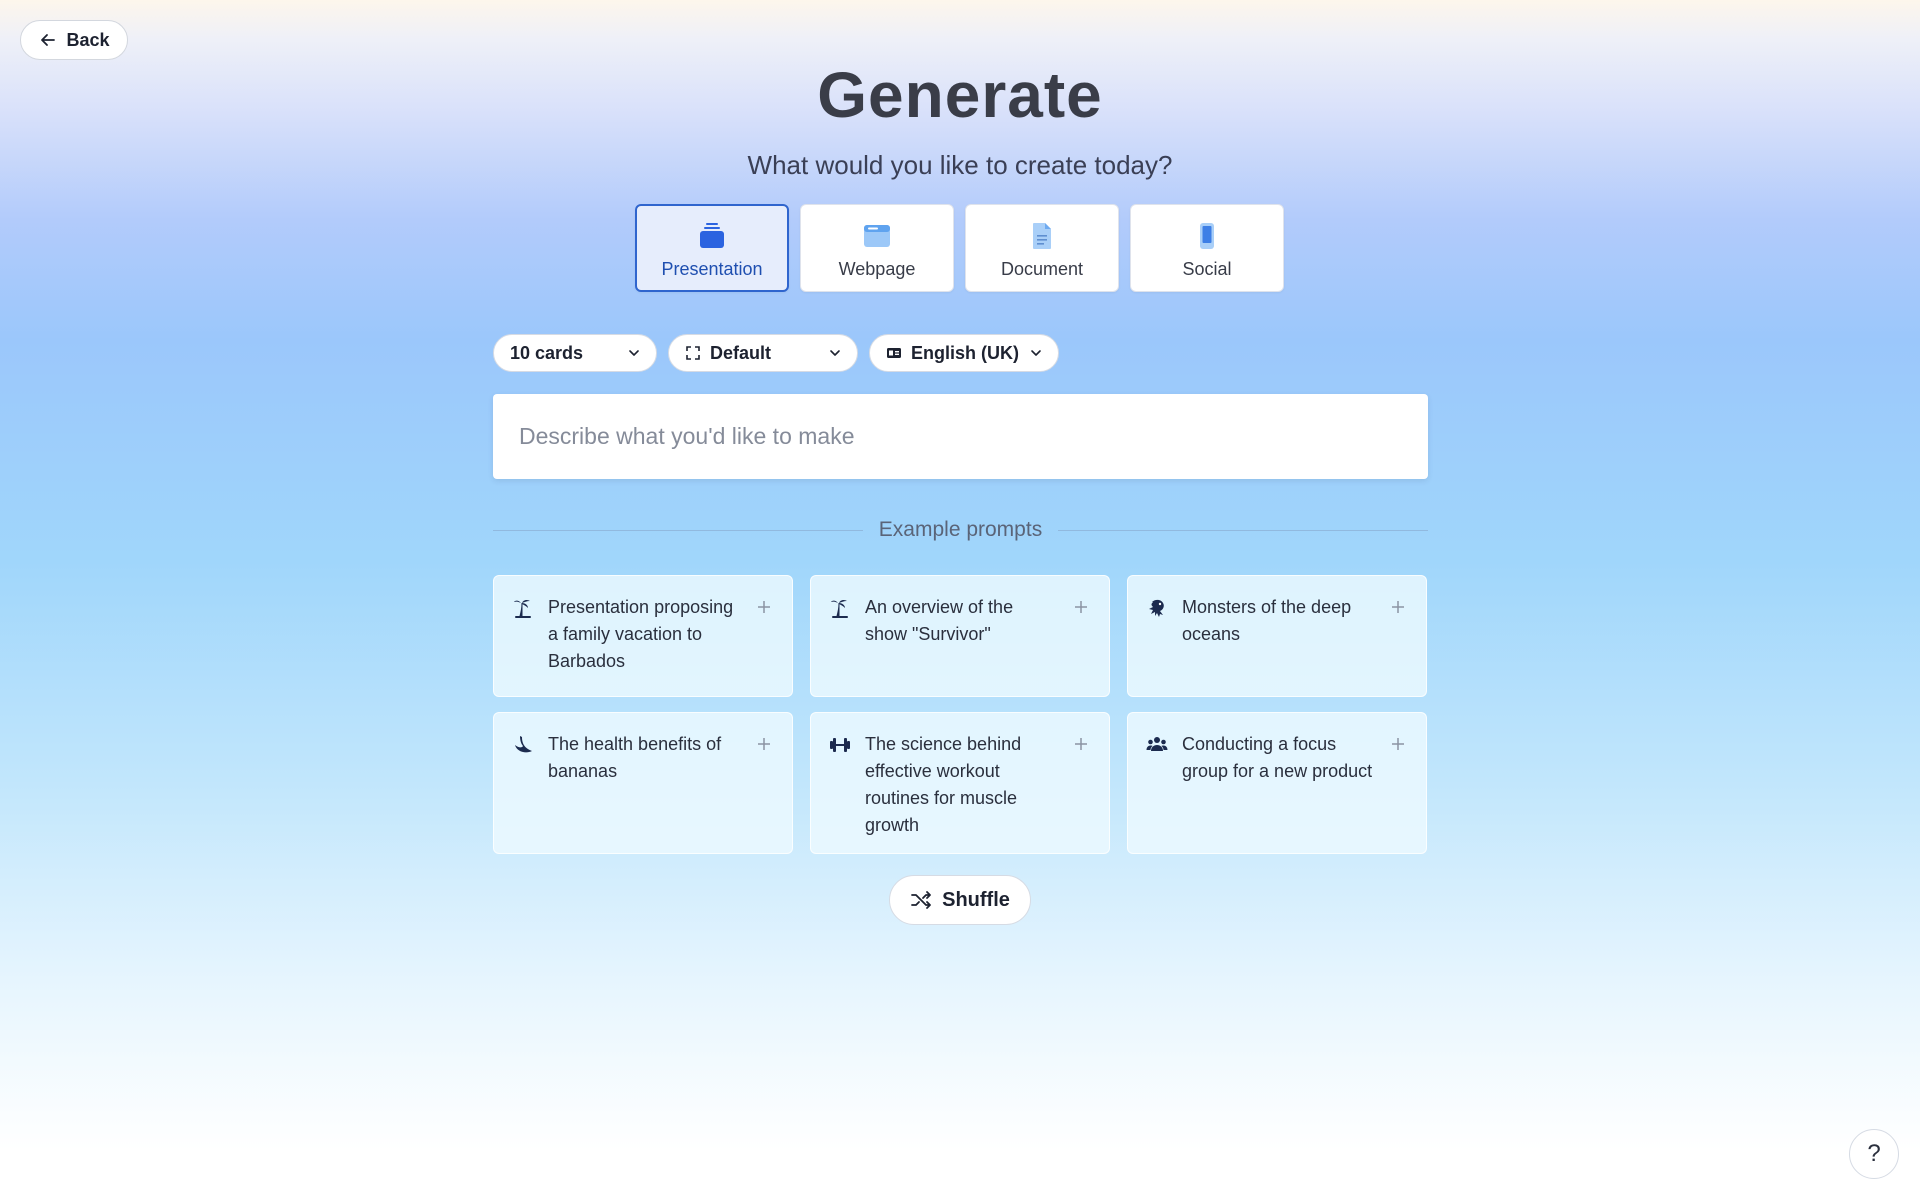 This screenshot has height=1200, width=1920. Describe the element at coordinates (741, 352) in the screenshot. I see `format-value: Default` at that location.